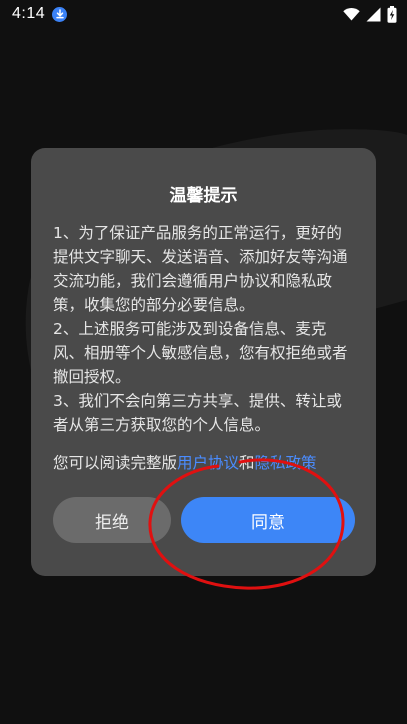 Image resolution: width=407 pixels, height=724 pixels. I want to click on reject-button-label: 拒绝, so click(112, 522).